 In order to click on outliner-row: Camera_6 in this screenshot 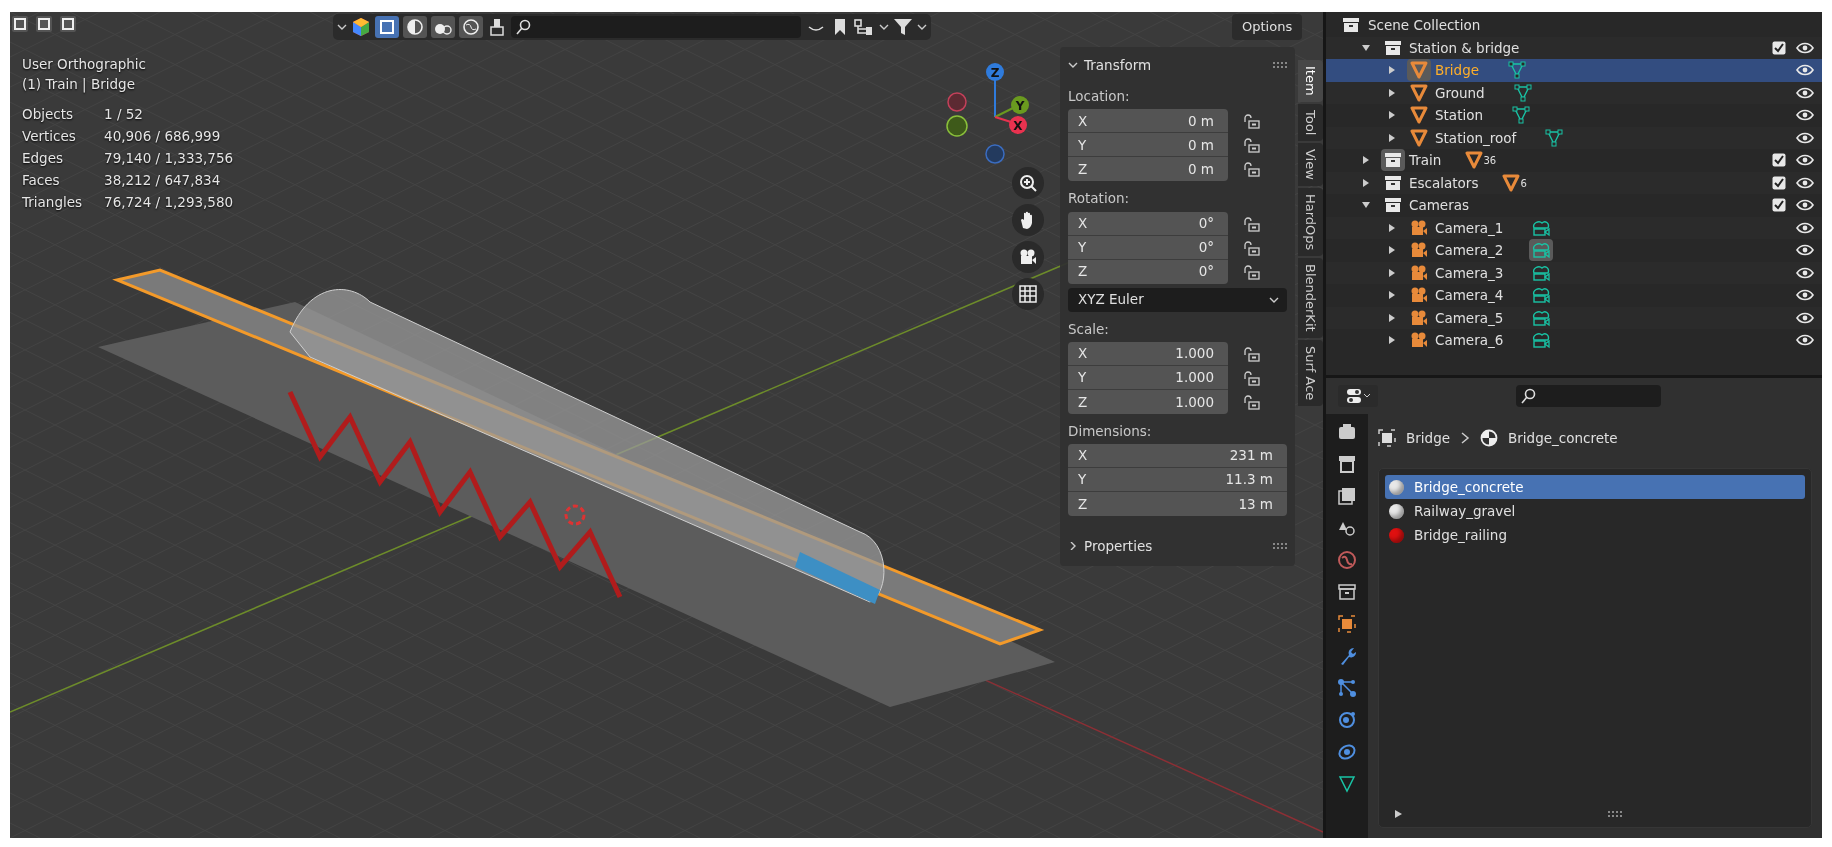, I will do `click(1574, 340)`.